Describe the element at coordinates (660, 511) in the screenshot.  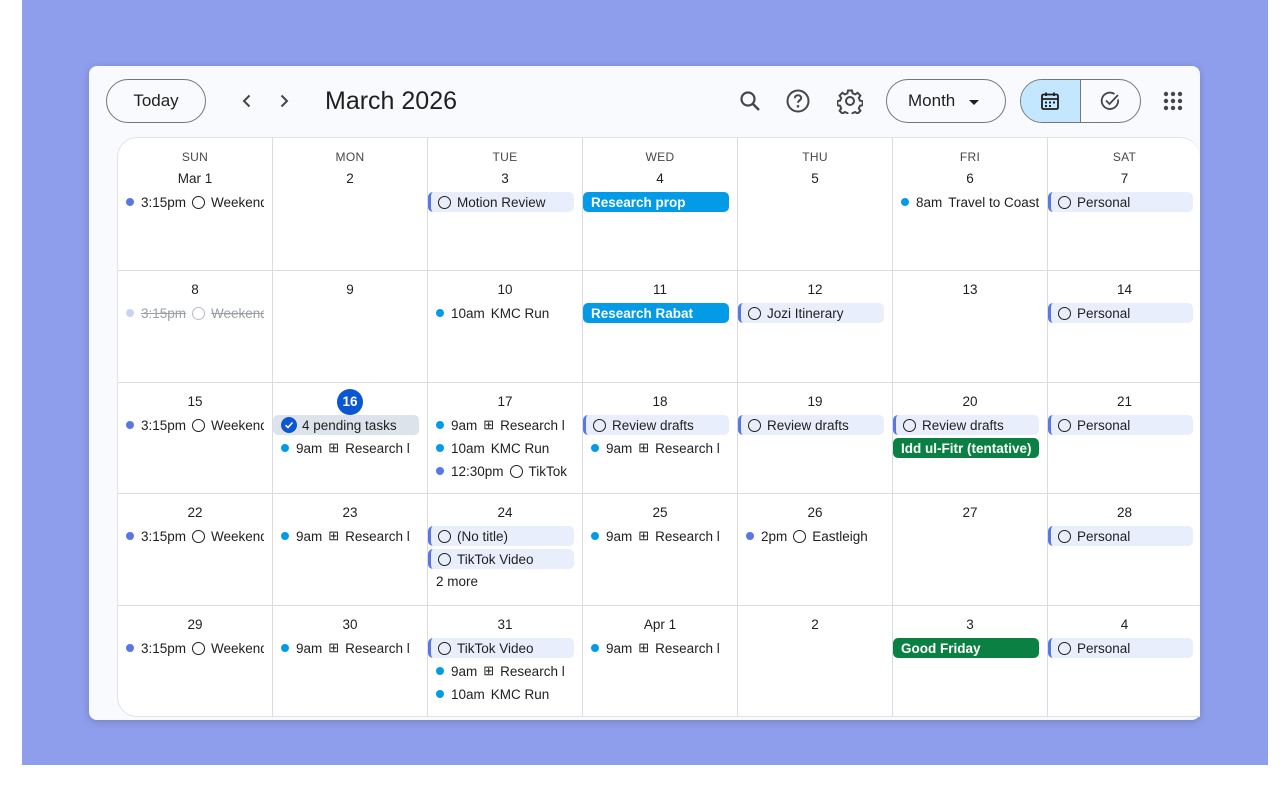
I see `day-number: 25` at that location.